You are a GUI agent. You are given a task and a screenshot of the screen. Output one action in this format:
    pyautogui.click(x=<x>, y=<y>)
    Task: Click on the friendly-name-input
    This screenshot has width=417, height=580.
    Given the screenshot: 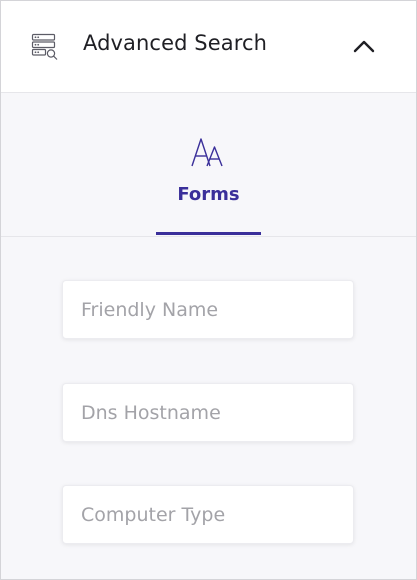 What is the action you would take?
    pyautogui.click(x=208, y=309)
    